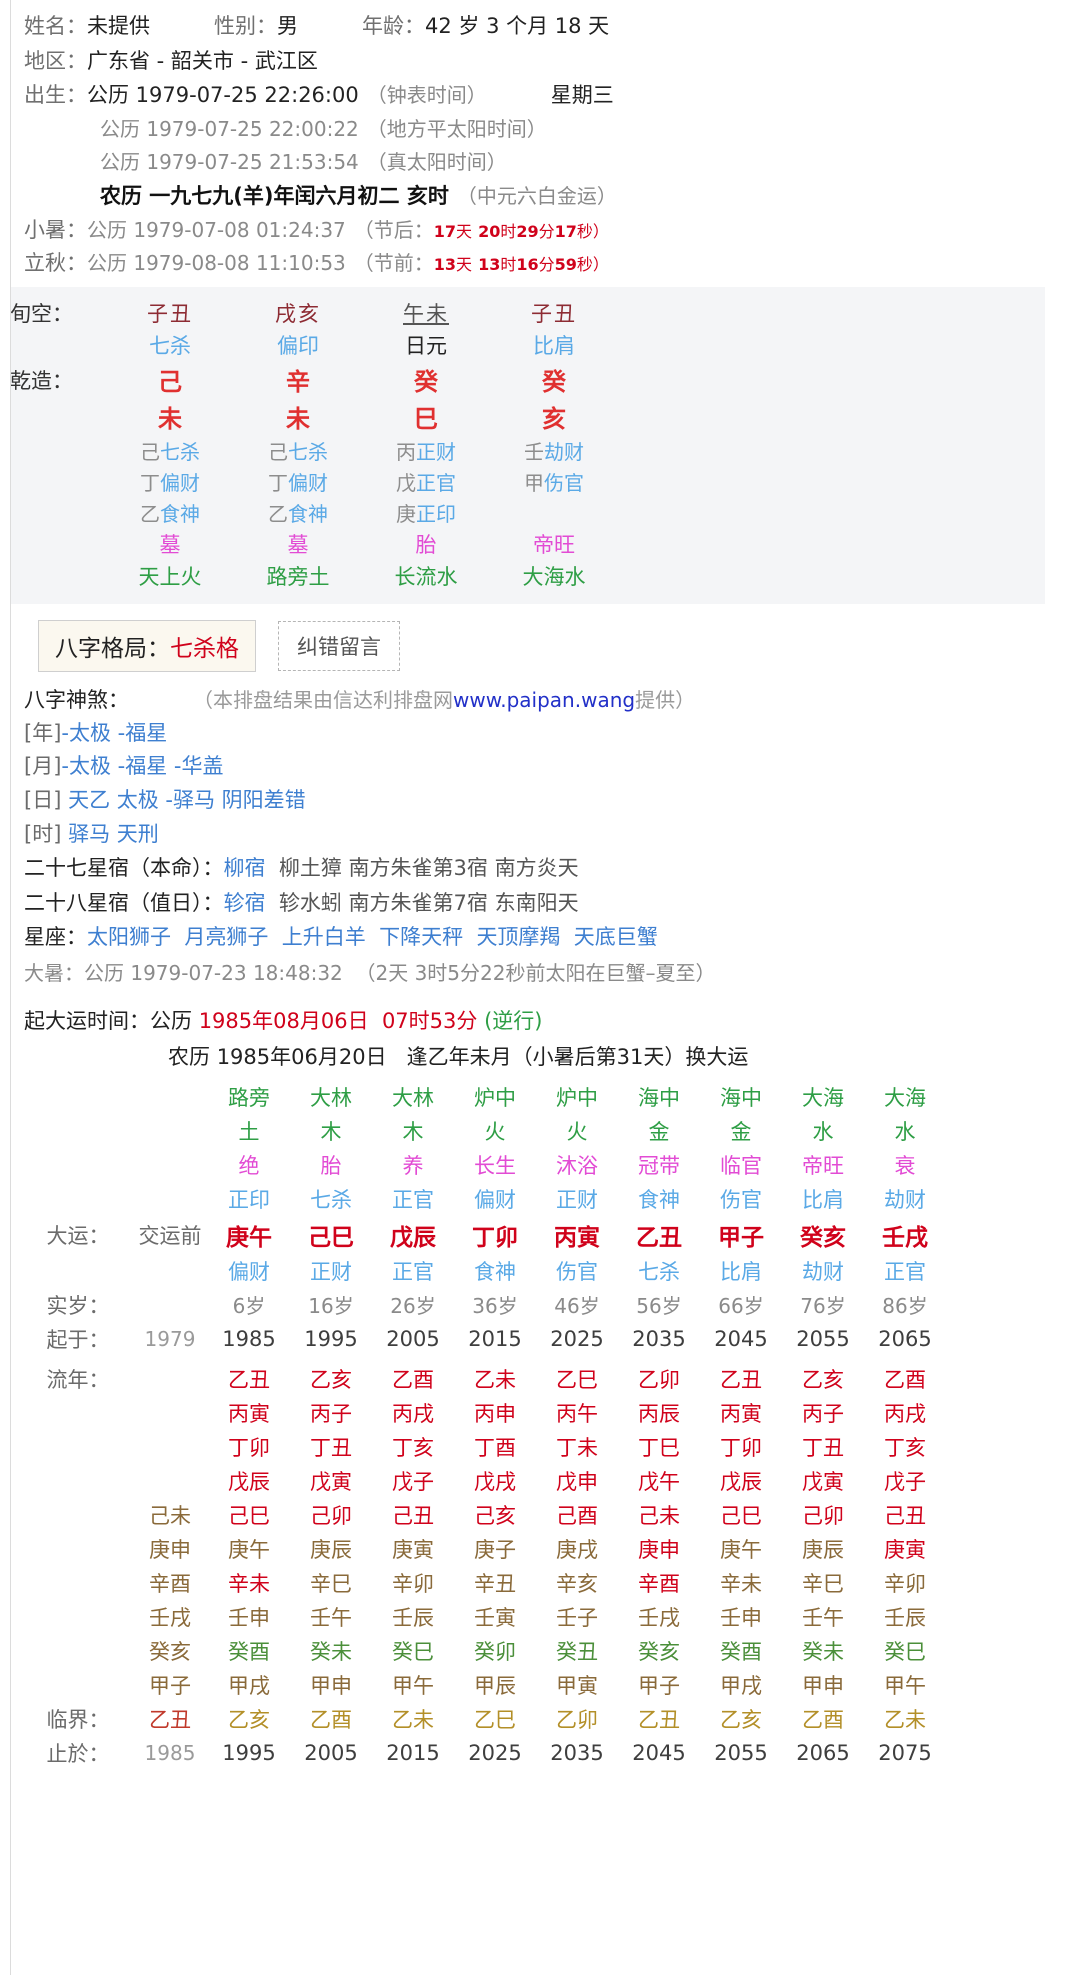  Describe the element at coordinates (331, 1618) in the screenshot. I see `liunian-7-1: 壬午` at that location.